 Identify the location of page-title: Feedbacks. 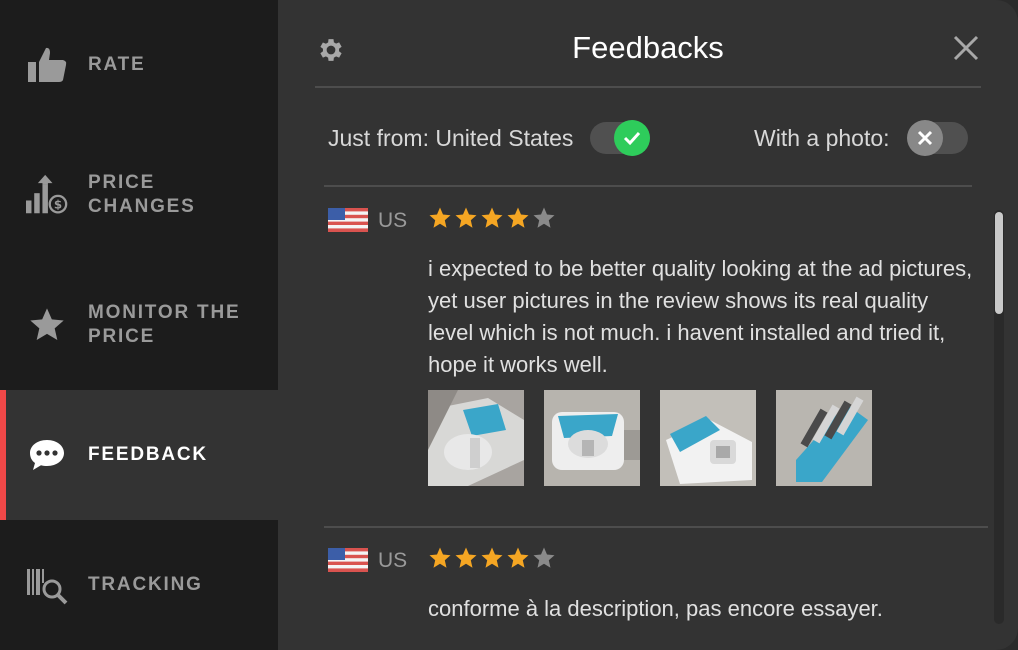
(648, 47).